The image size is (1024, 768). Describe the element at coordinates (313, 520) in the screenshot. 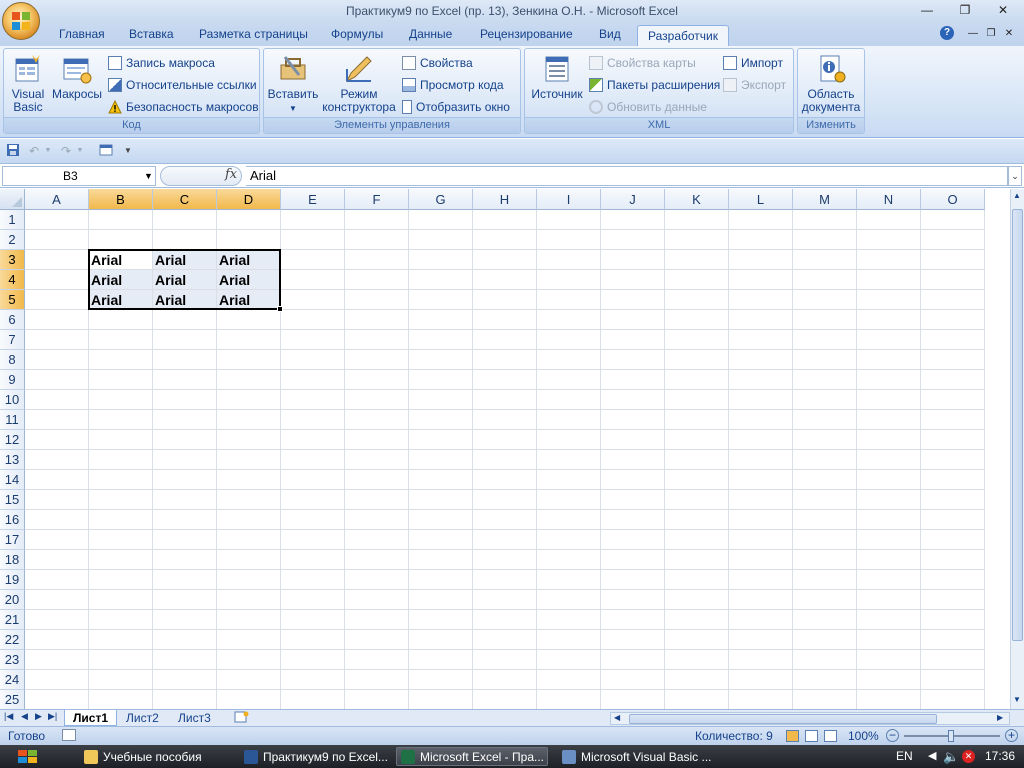

I see `cell-e16` at that location.